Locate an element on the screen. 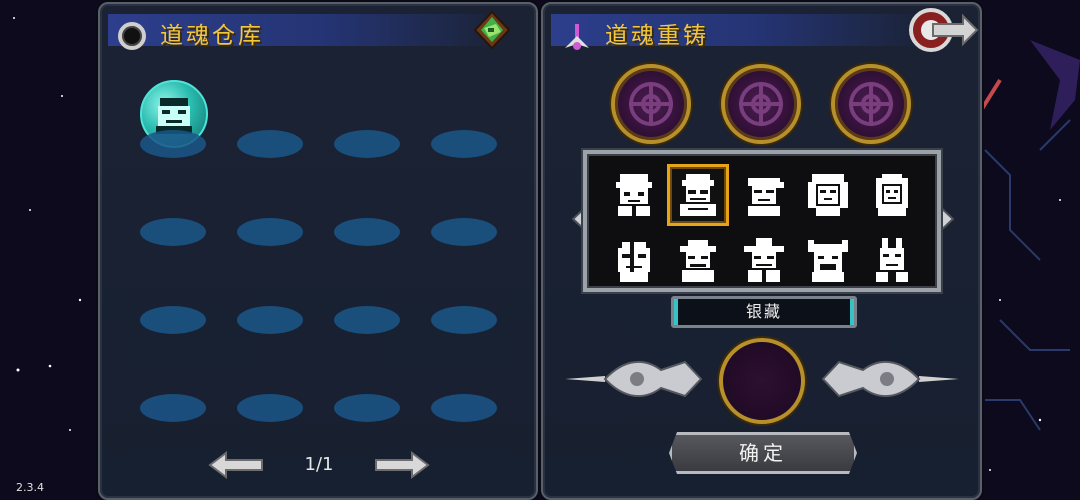 The image size is (1080, 500). confirm-button: 确定 is located at coordinates (763, 453).